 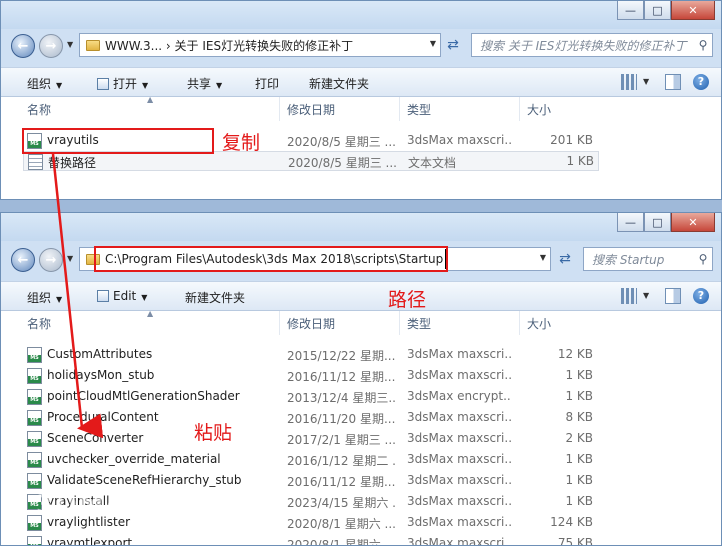 I want to click on watermark: 3DMAX.COM, so click(x=132, y=505).